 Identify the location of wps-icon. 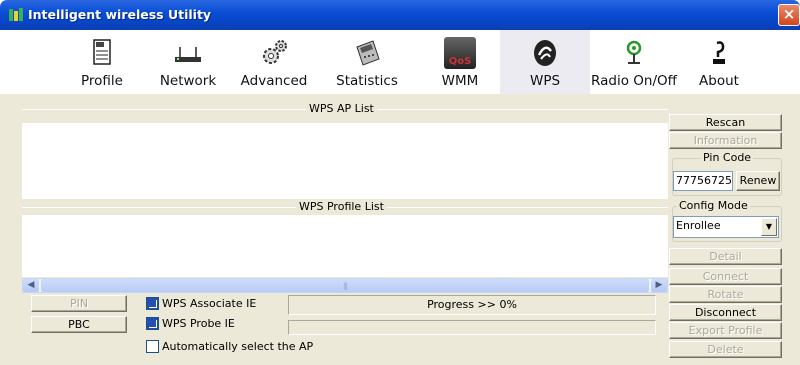
(545, 53).